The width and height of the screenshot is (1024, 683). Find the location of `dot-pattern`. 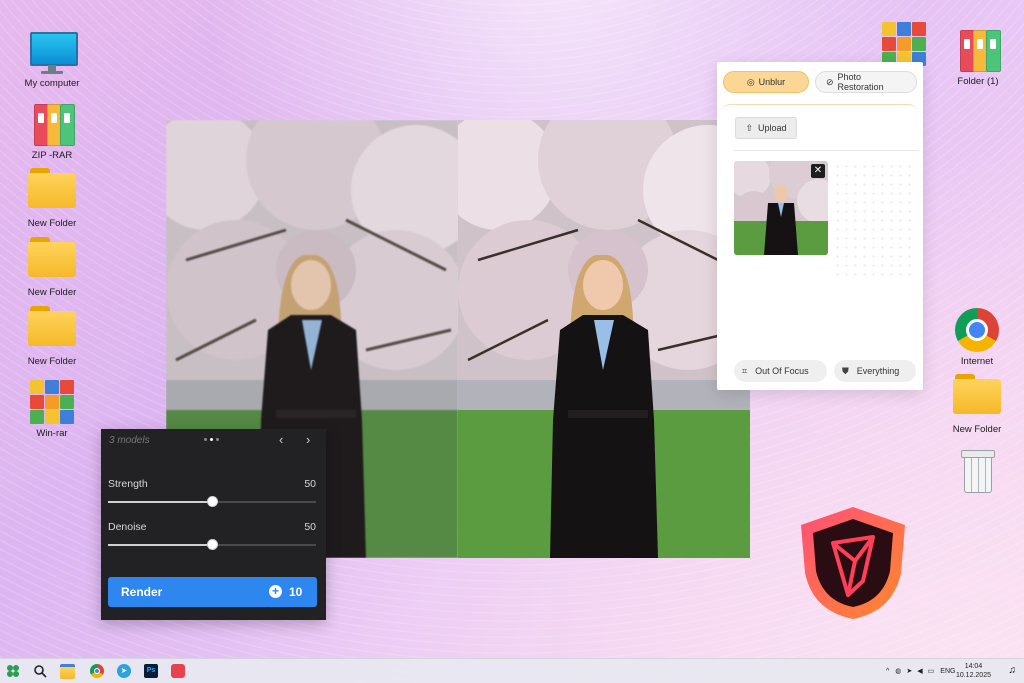

dot-pattern is located at coordinates (875, 222).